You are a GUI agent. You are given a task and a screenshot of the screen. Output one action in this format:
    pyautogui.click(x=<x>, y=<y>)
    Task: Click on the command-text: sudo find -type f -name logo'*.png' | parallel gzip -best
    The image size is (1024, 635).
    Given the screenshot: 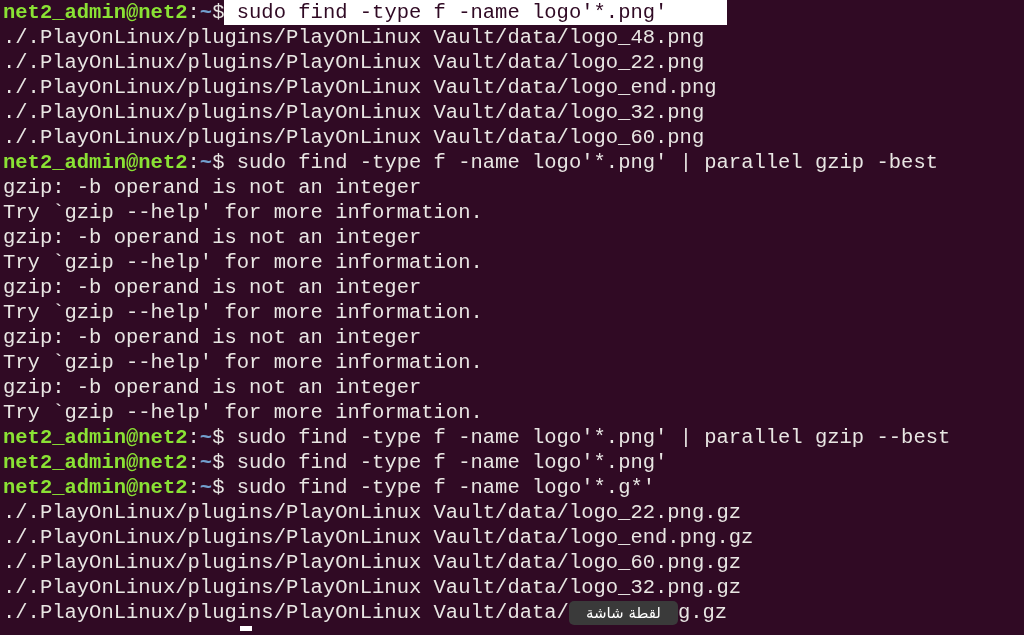 What is the action you would take?
    pyautogui.click(x=586, y=162)
    